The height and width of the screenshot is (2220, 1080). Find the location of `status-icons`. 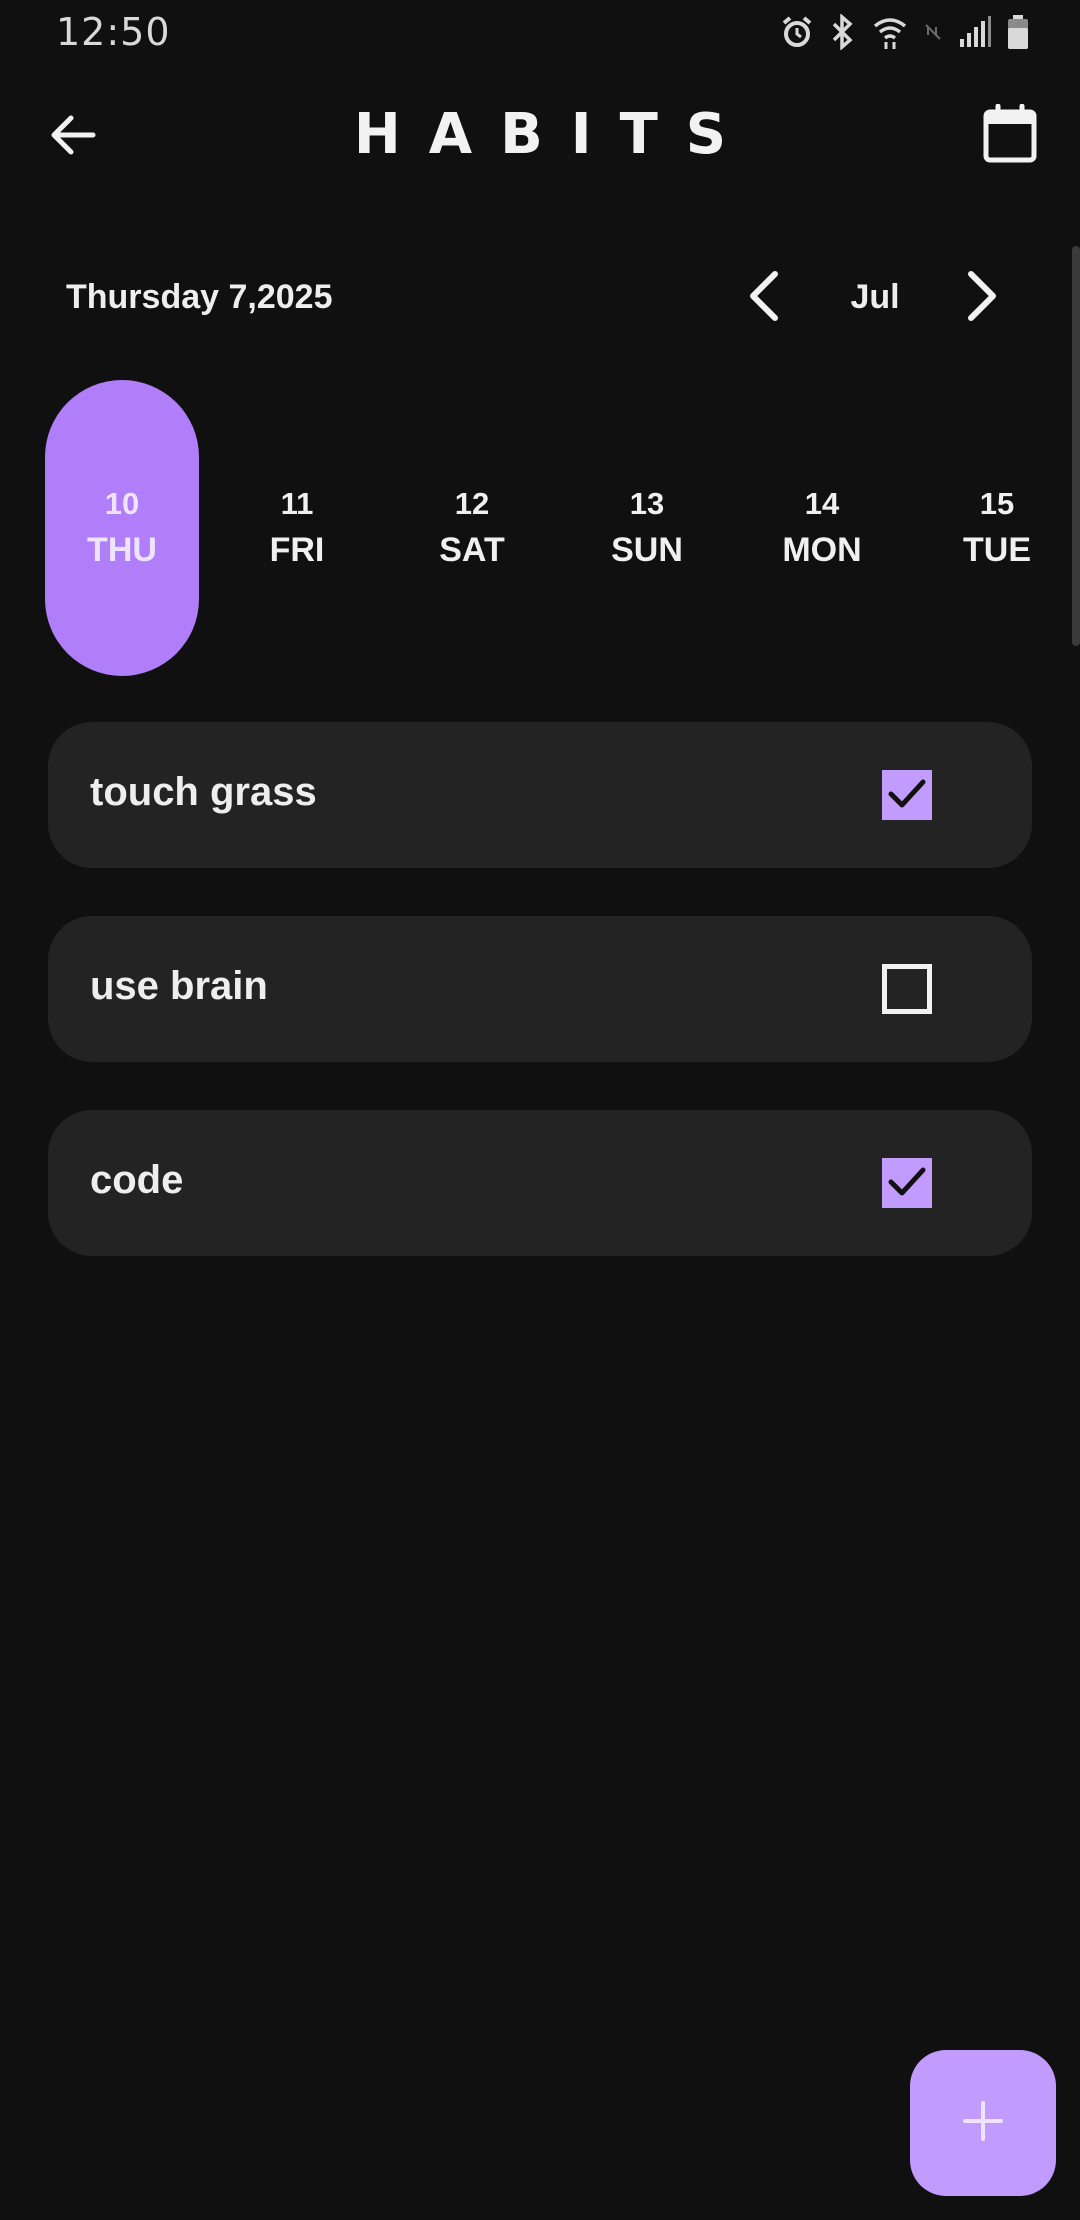

status-icons is located at coordinates (905, 32).